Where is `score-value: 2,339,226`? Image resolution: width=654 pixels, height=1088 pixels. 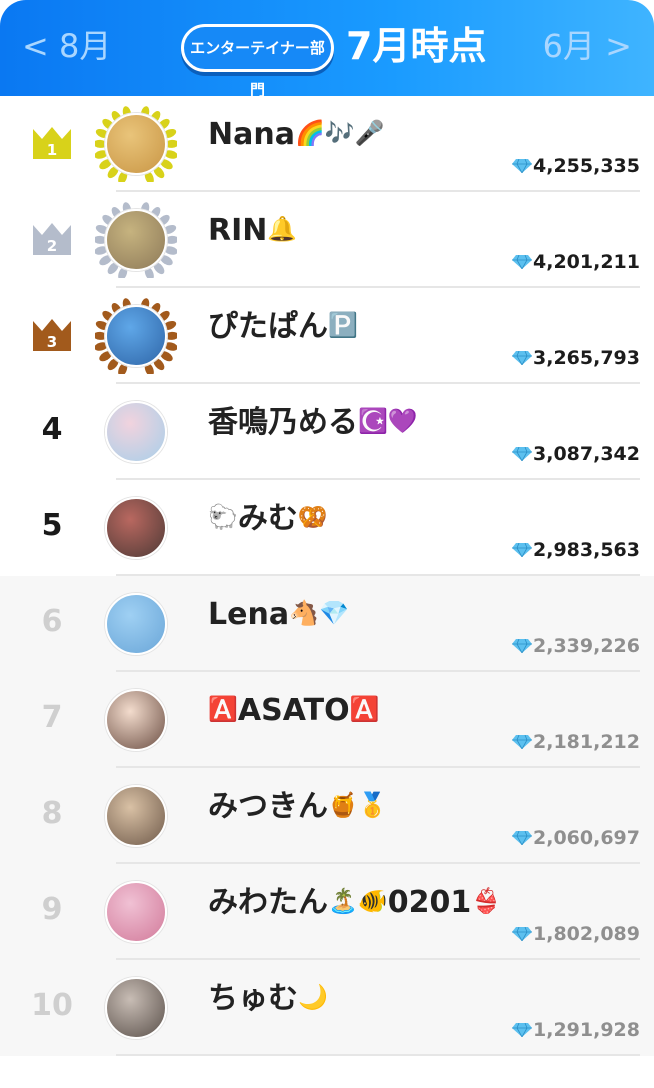 score-value: 2,339,226 is located at coordinates (586, 646).